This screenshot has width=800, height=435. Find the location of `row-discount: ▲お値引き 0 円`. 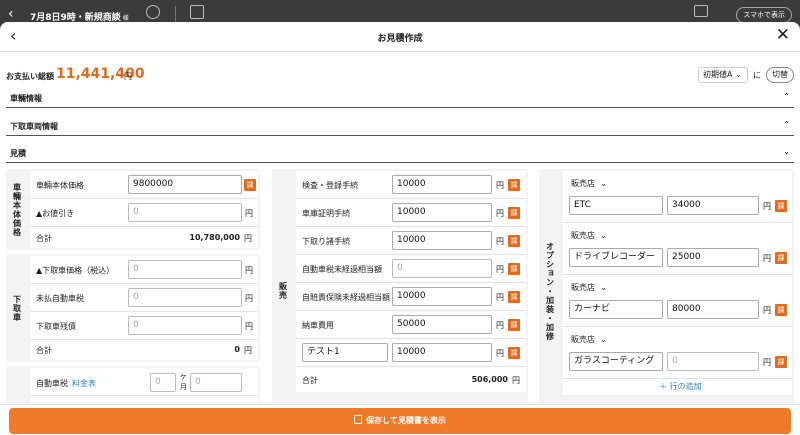

row-discount: ▲お値引き 0 円 is located at coordinates (144, 213).